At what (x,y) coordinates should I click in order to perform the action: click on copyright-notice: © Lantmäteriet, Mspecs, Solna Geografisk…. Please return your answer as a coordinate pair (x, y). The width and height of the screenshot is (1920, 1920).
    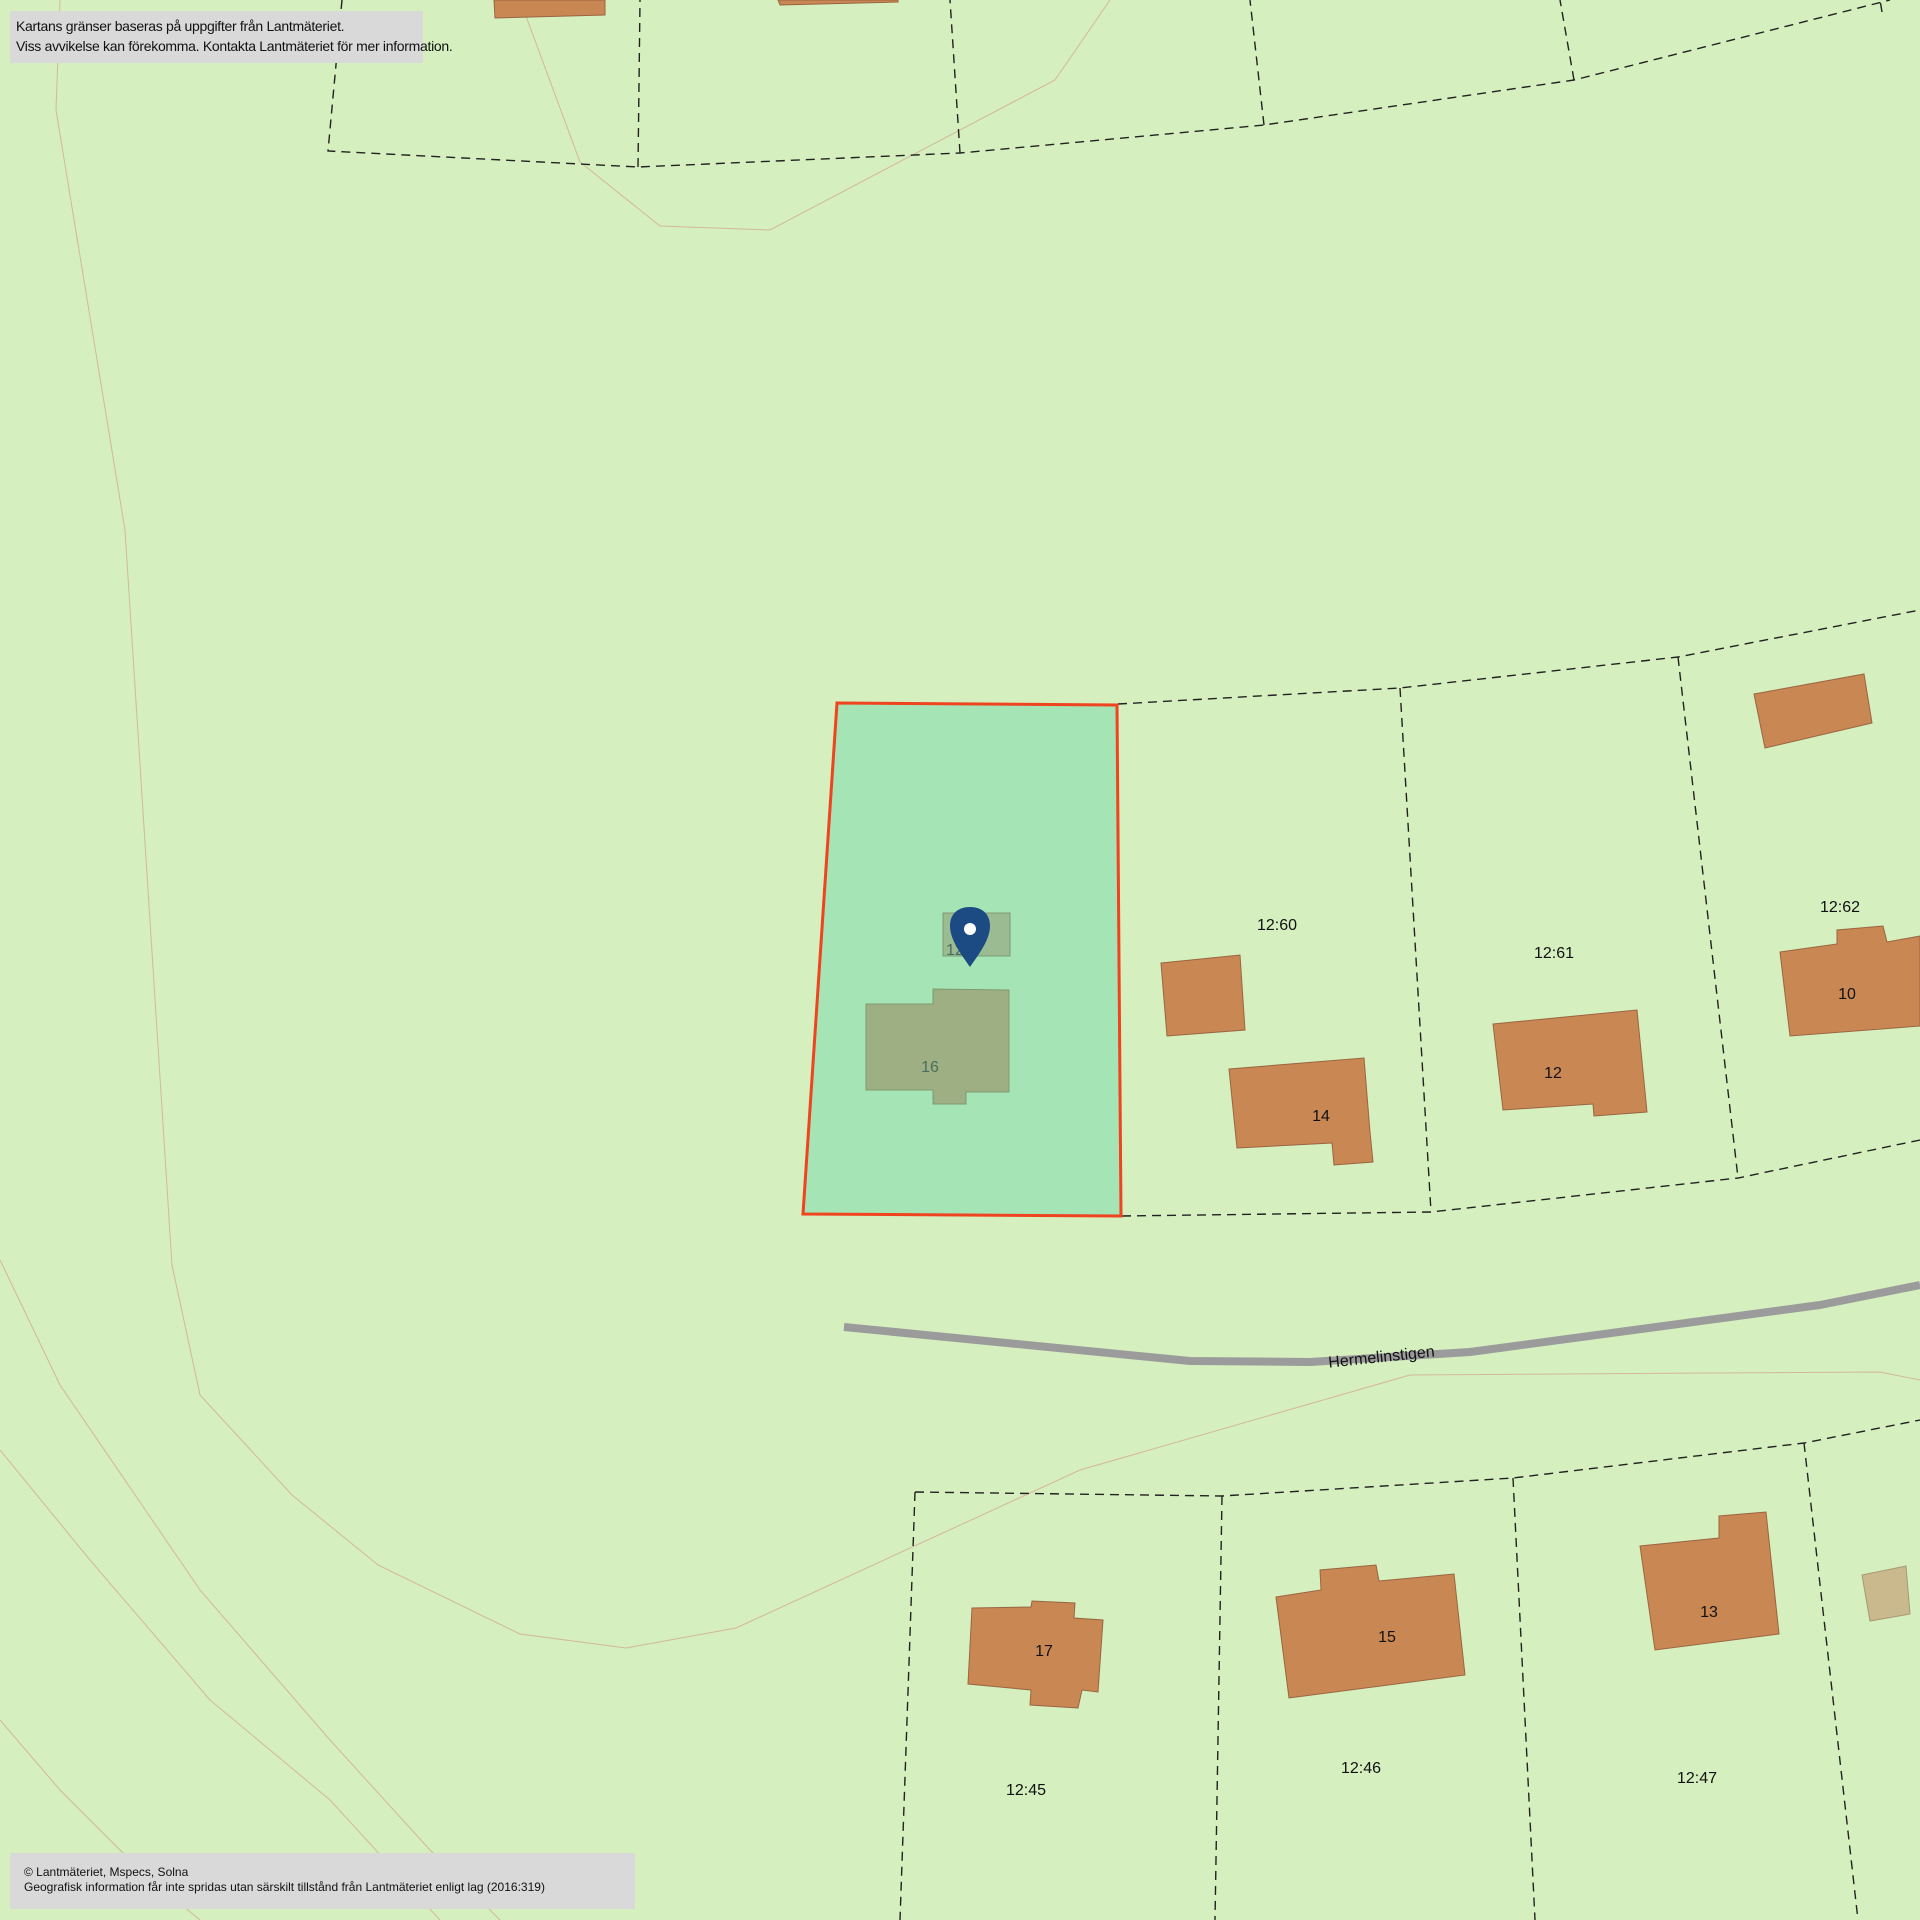
    Looking at the image, I should click on (322, 1881).